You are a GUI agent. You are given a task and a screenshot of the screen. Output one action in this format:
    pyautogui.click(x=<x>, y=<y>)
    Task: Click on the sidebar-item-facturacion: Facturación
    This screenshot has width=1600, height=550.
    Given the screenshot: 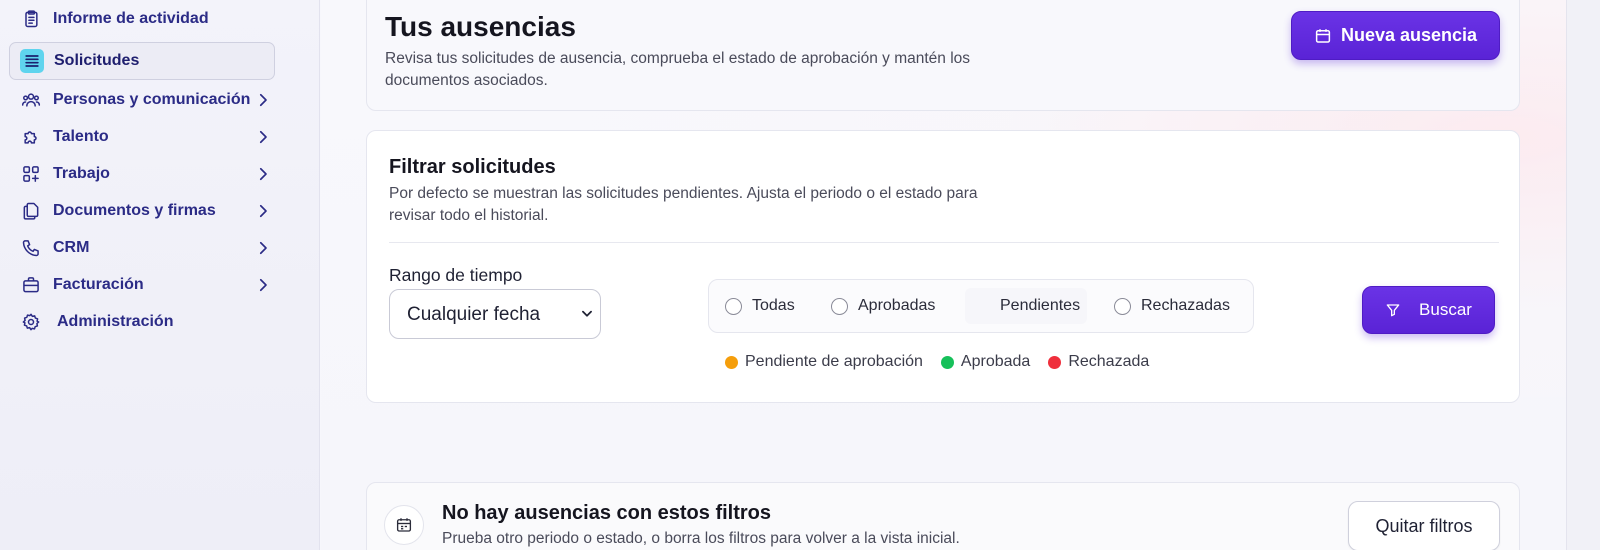 What is the action you would take?
    pyautogui.click(x=142, y=285)
    